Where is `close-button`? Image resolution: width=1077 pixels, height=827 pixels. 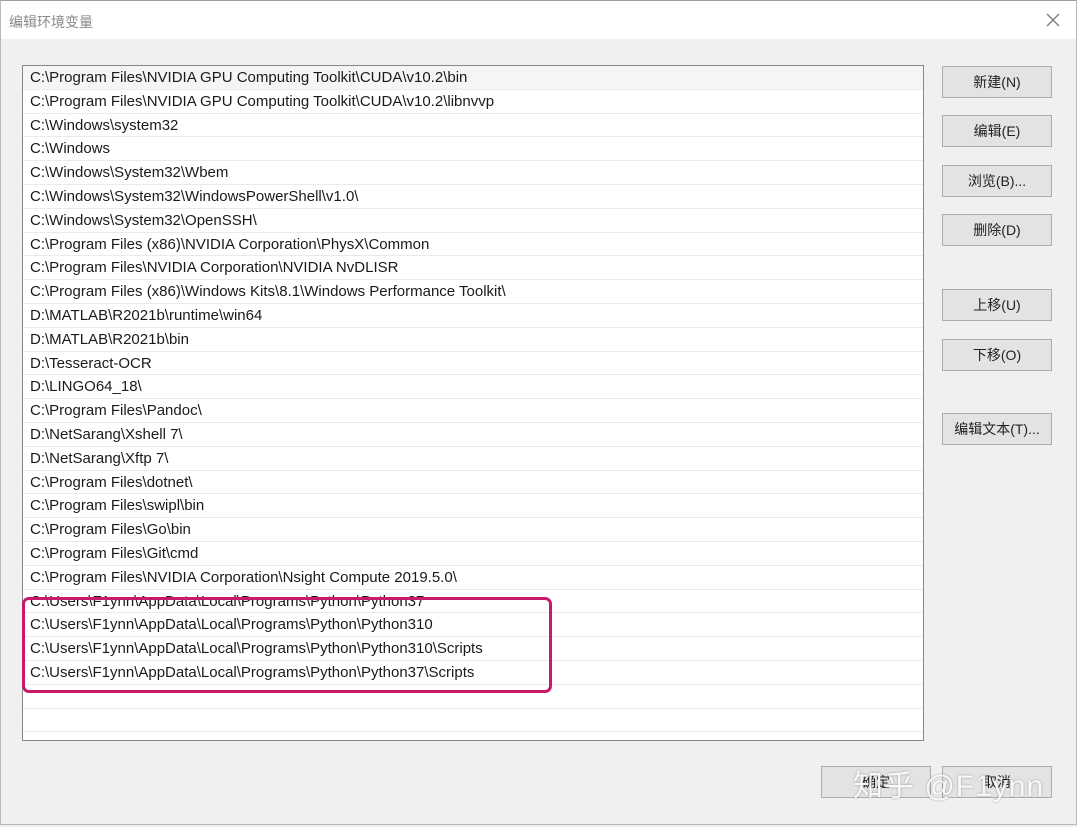 close-button is located at coordinates (1053, 20).